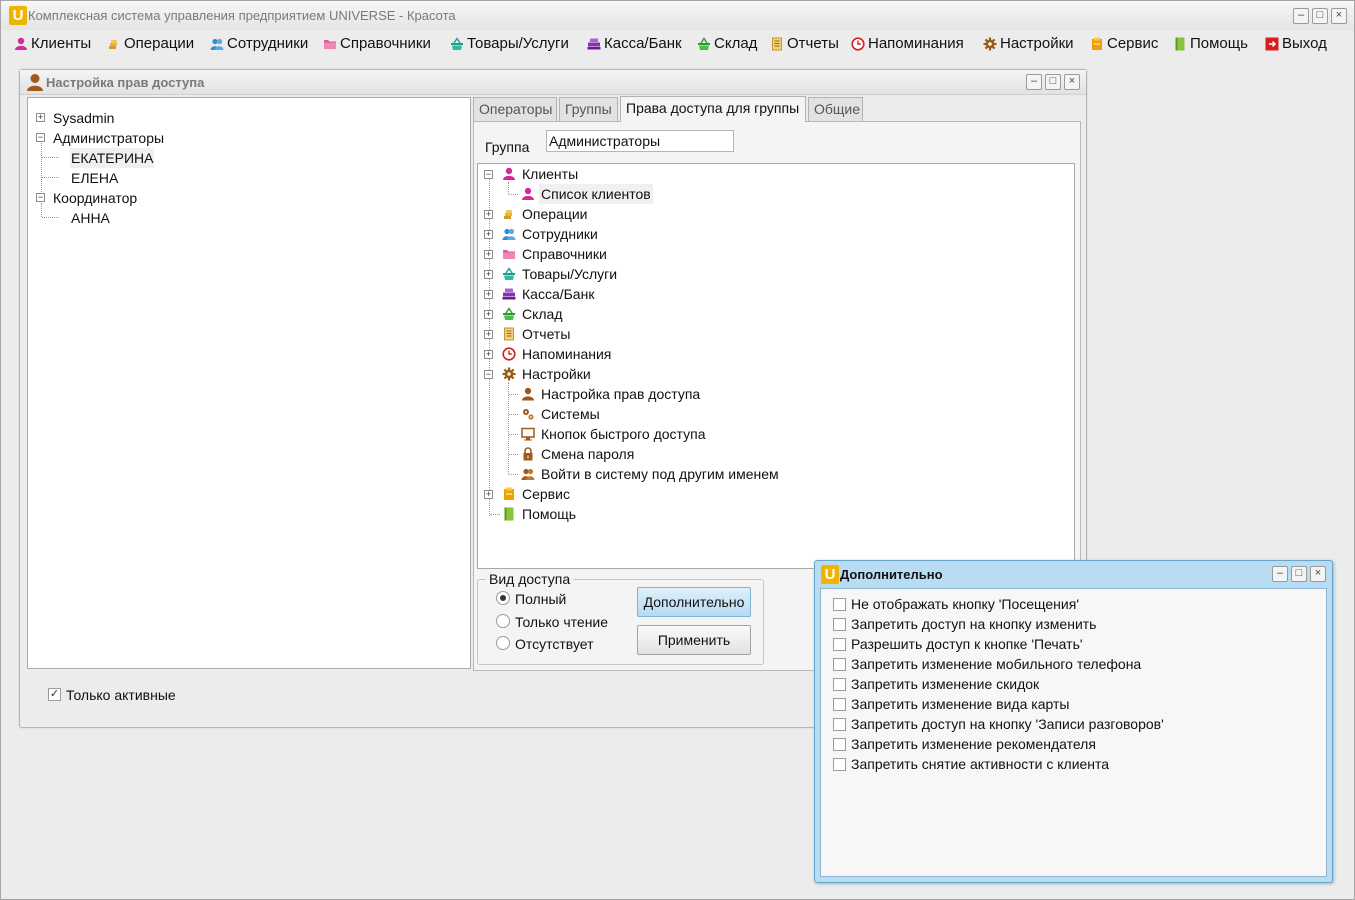 This screenshot has width=1355, height=900. I want to click on menu-item-1: Операции, so click(150, 44).